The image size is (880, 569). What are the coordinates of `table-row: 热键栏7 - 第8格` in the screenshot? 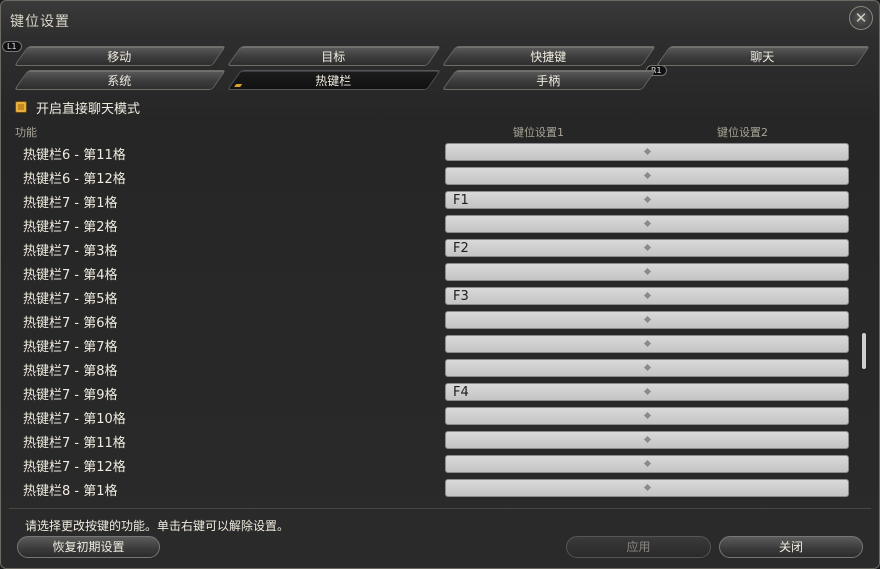 It's located at (431, 369).